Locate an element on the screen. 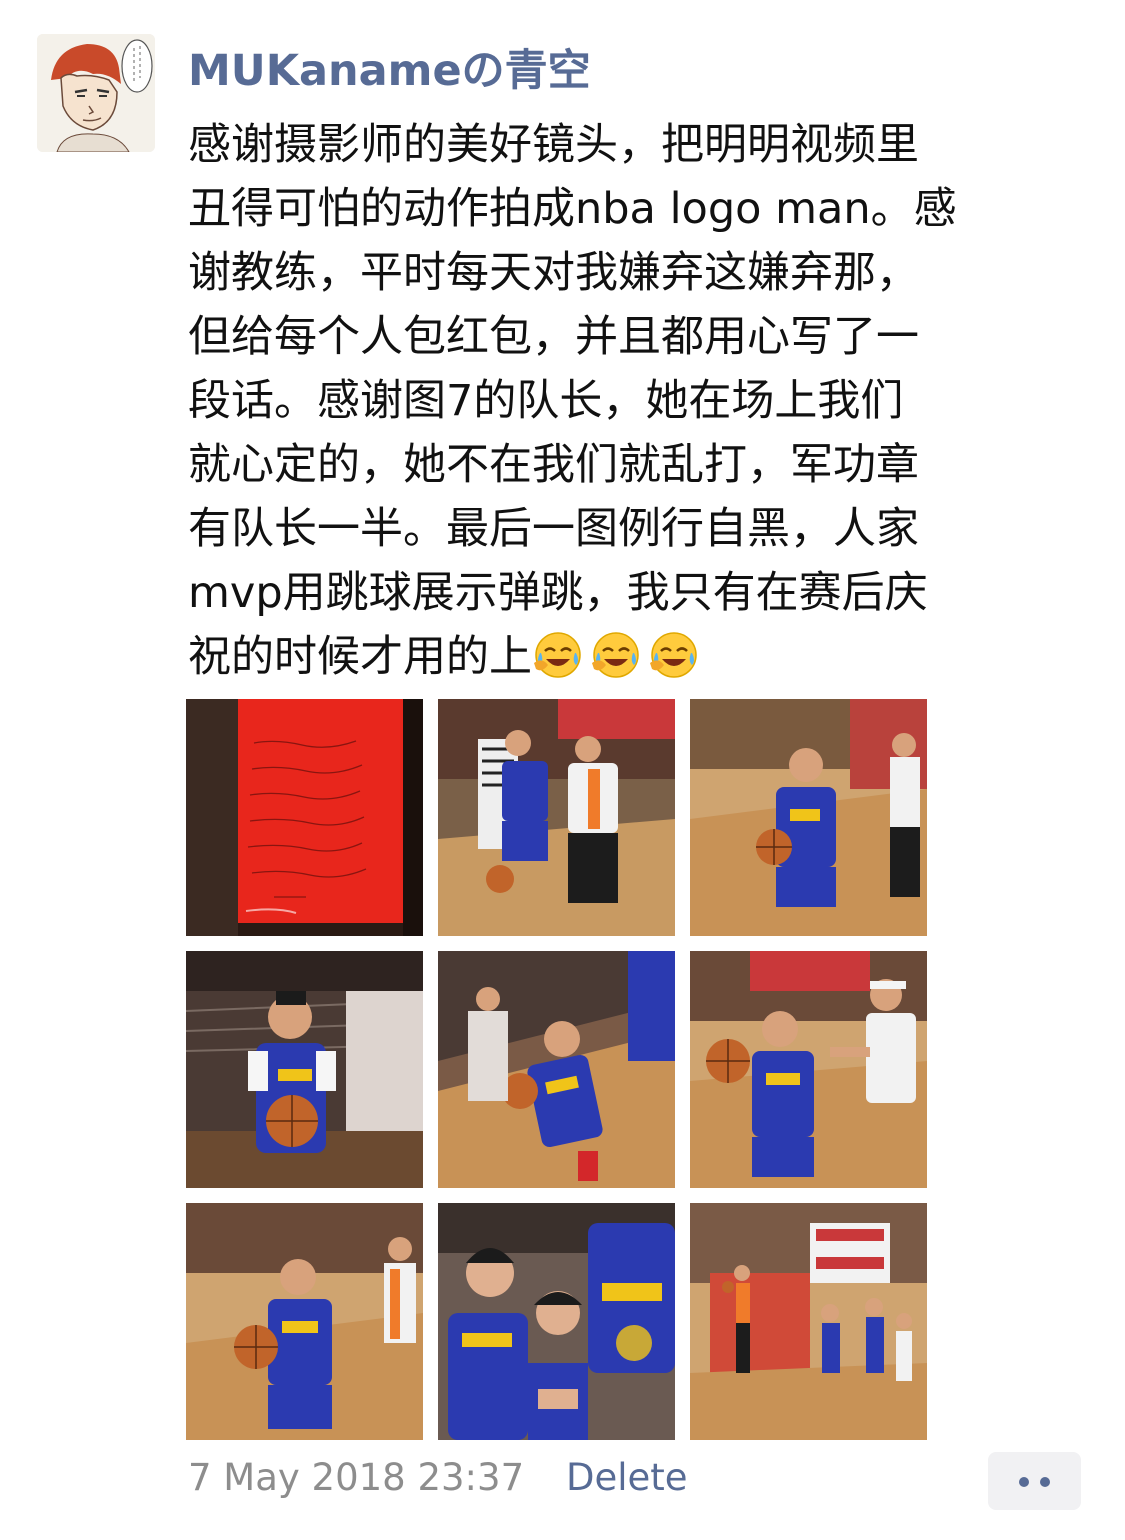 The width and height of the screenshot is (1125, 1540). post-text-line: 感谢摄影师的美好镜头，把明明视频里 is located at coordinates (553, 145).